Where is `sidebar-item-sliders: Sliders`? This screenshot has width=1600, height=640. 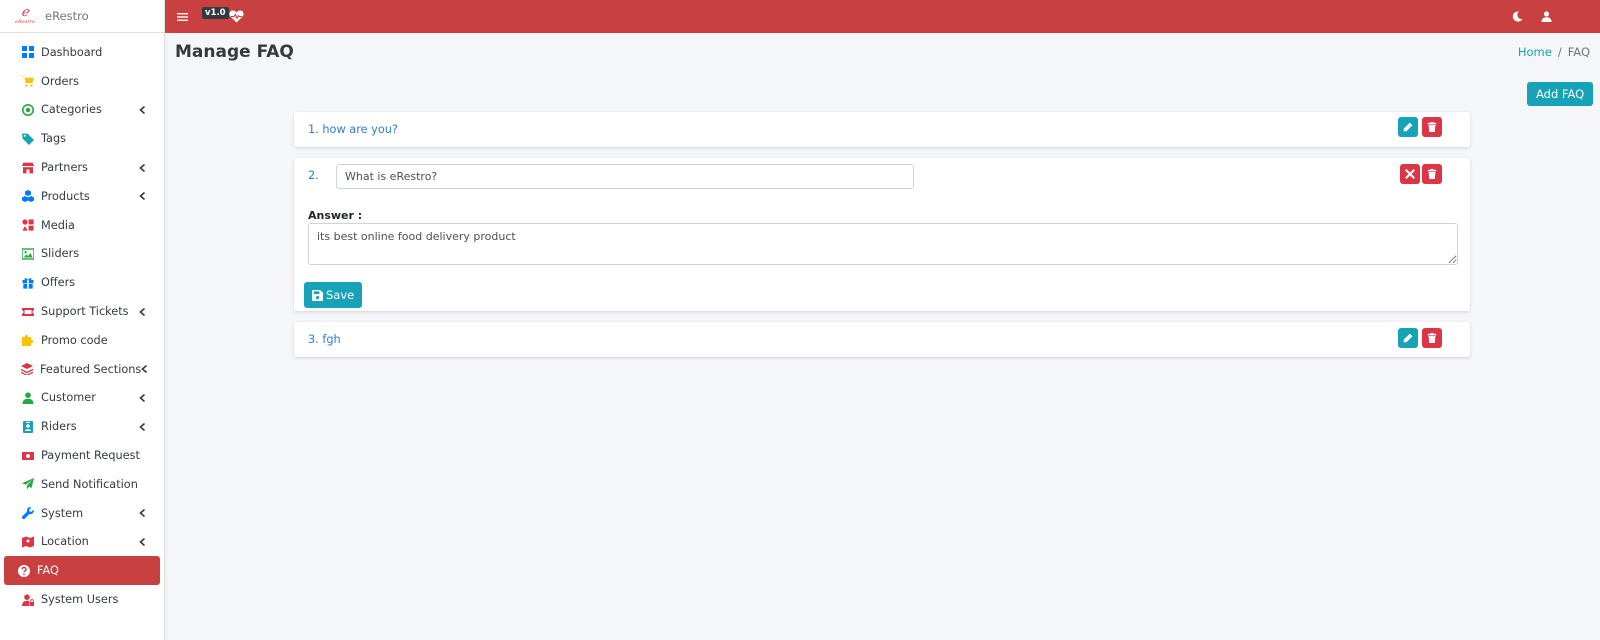
sidebar-item-sliders: Sliders is located at coordinates (82, 254).